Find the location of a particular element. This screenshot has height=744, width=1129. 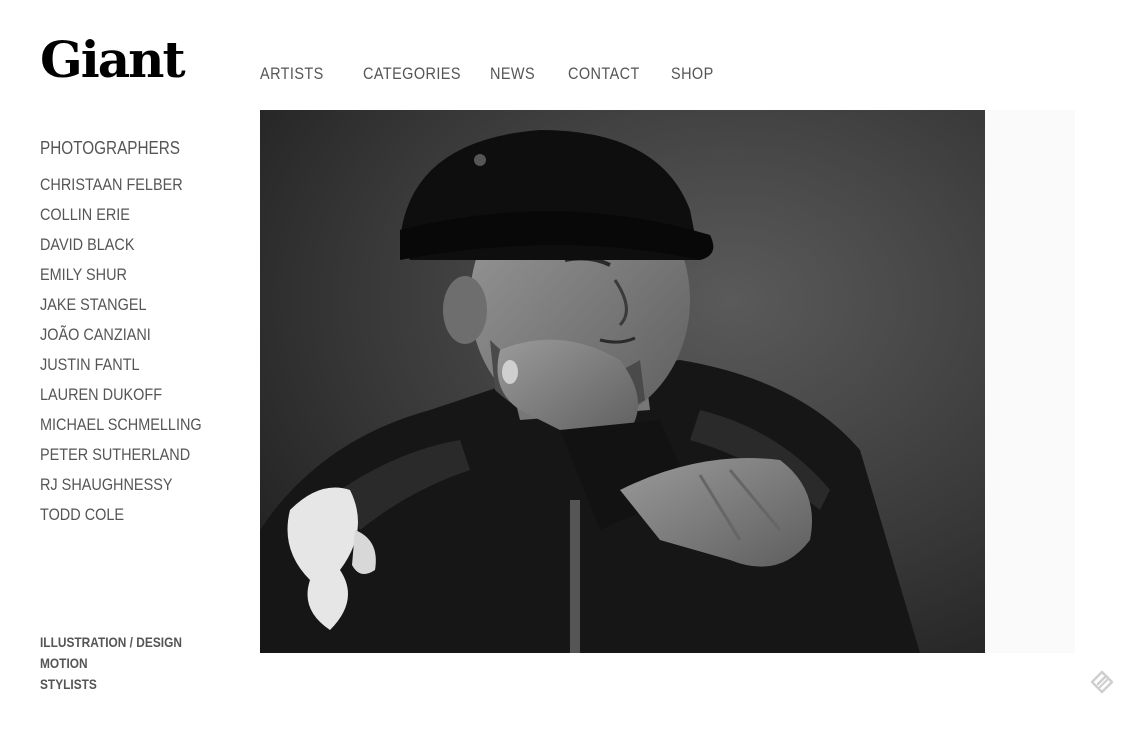

artist-link: TODD COLE is located at coordinates (82, 515).